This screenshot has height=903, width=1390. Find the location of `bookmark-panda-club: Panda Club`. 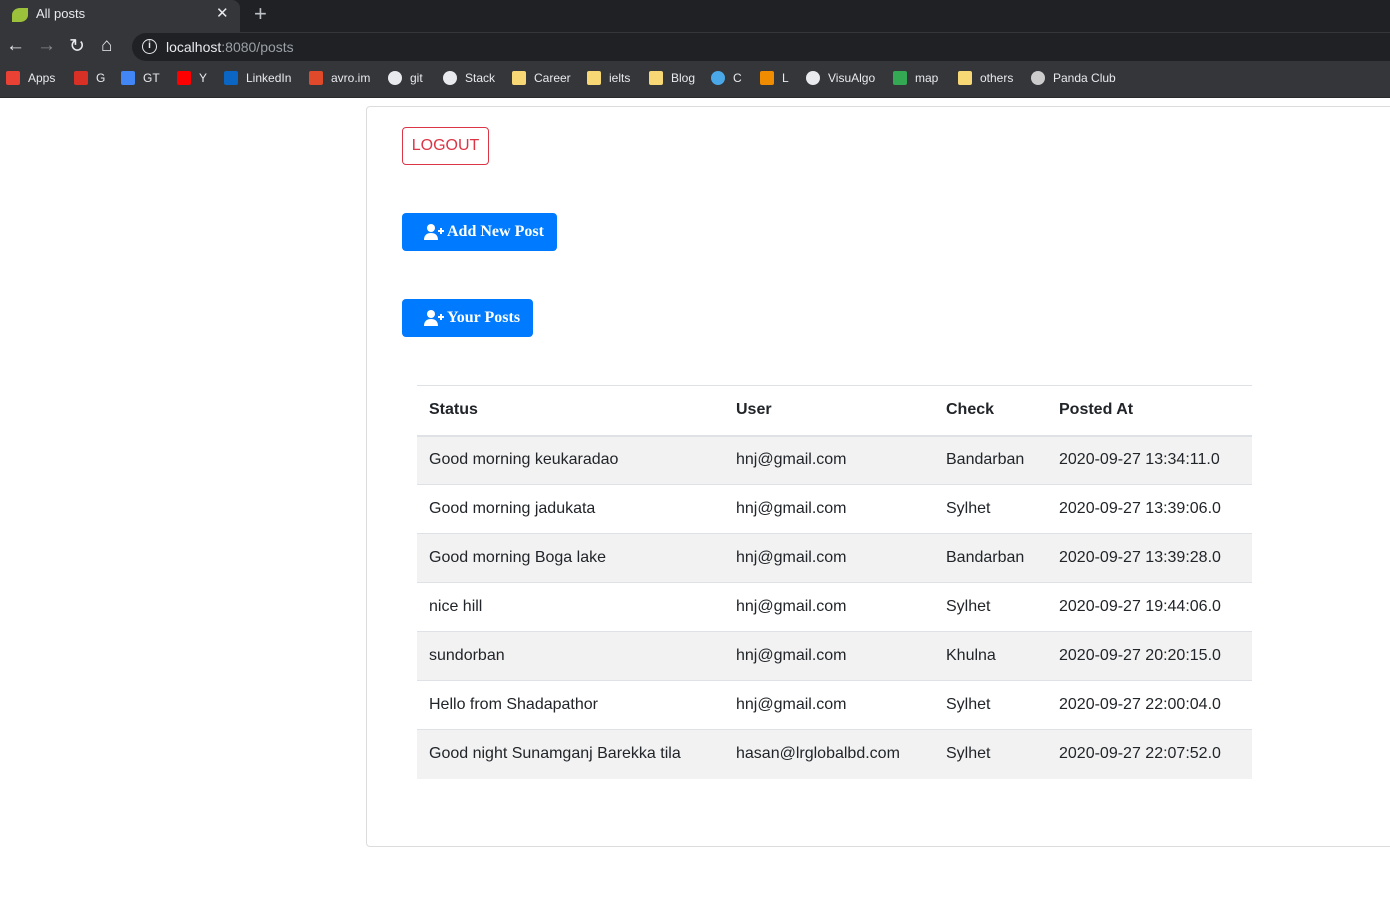

bookmark-panda-club: Panda Club is located at coordinates (1073, 78).